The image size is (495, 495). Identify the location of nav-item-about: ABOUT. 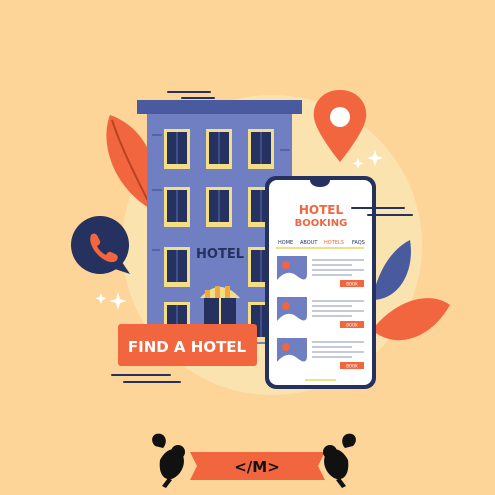
(309, 243).